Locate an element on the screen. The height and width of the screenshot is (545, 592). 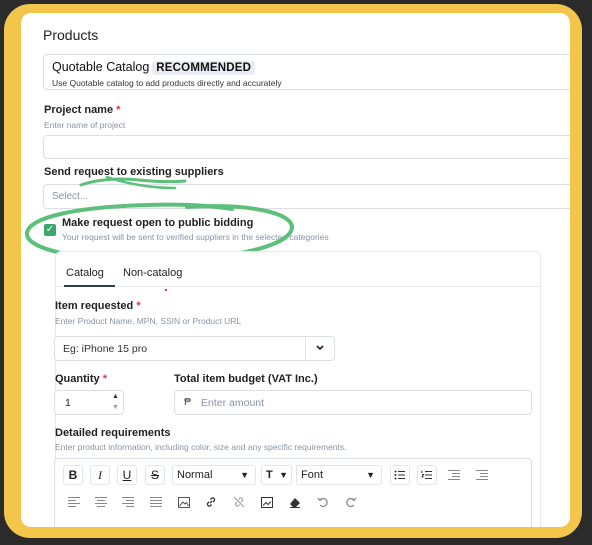
tabs-divider is located at coordinates (298, 286).